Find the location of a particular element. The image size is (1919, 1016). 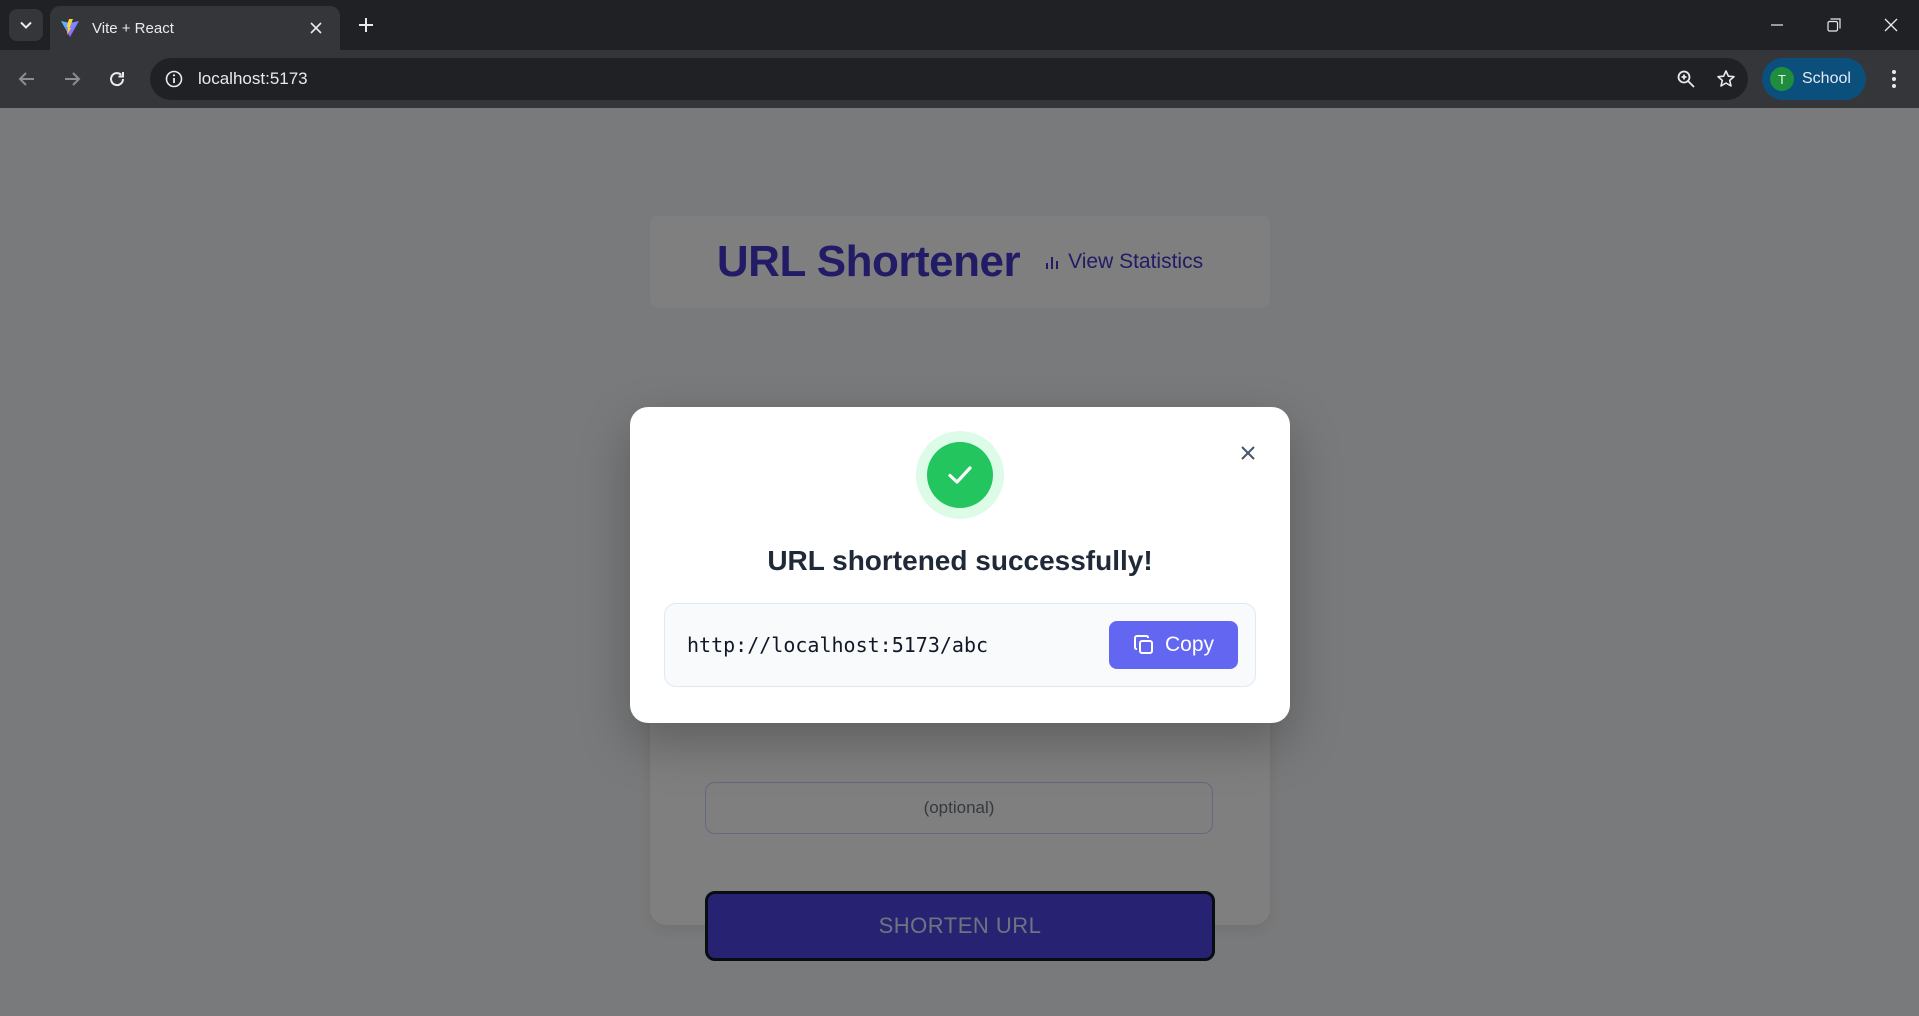

copy-button: Copy is located at coordinates (1173, 645).